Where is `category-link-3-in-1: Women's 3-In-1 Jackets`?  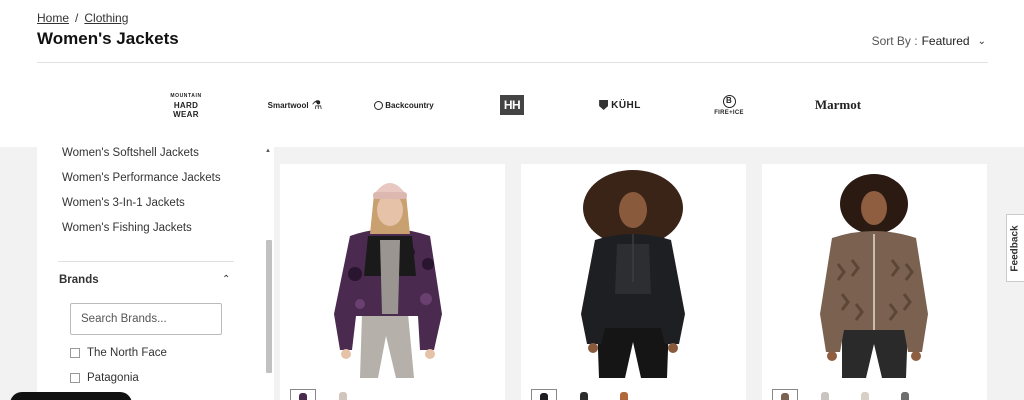 category-link-3-in-1: Women's 3-In-1 Jackets is located at coordinates (152, 203).